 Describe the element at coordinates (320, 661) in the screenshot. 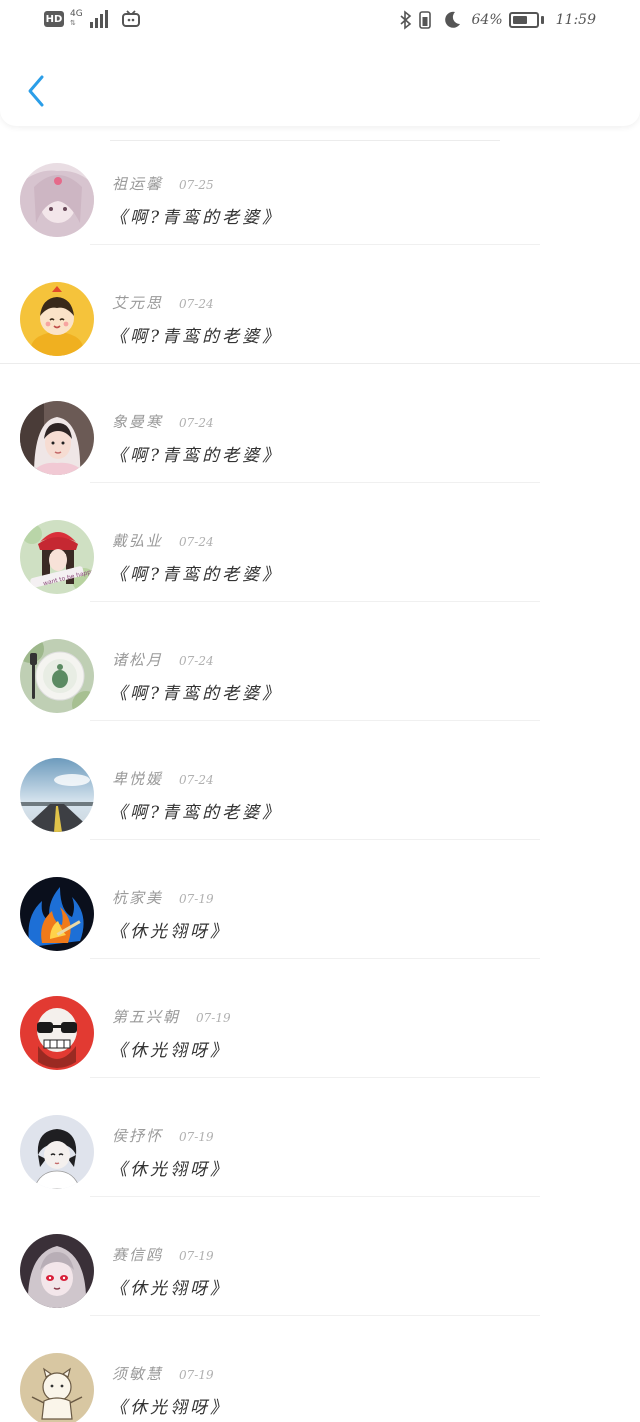

I see `list-item: 诸松月 07-24 《啊?青鸾的老婆》` at that location.